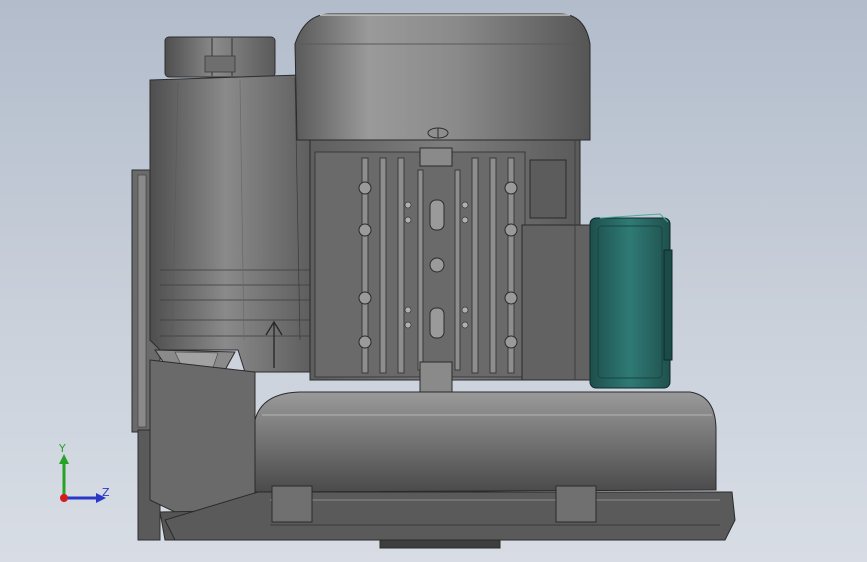 This screenshot has height=562, width=867. What do you see at coordinates (442, 77) in the screenshot?
I see `motor-cap` at bounding box center [442, 77].